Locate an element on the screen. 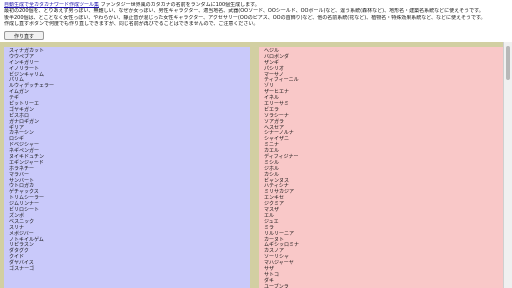  vertical-scrollbar is located at coordinates (507, 165).